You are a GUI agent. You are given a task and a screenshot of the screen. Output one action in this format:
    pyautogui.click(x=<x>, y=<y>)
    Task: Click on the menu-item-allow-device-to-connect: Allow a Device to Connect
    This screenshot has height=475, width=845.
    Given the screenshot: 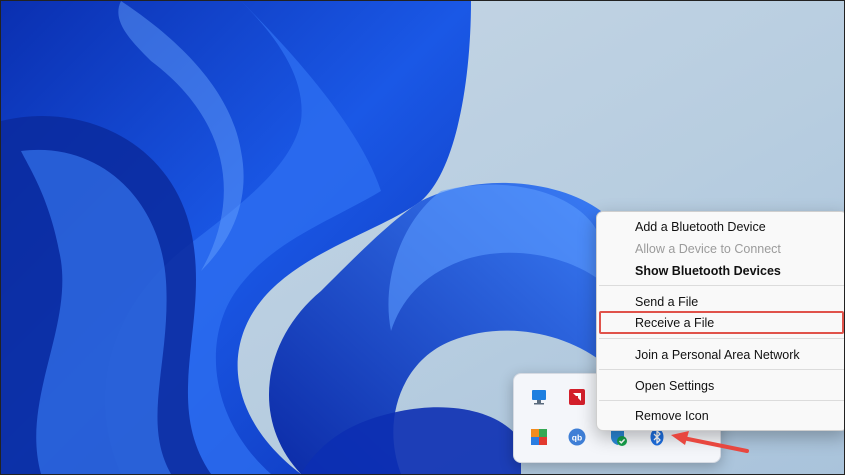 What is the action you would take?
    pyautogui.click(x=708, y=249)
    